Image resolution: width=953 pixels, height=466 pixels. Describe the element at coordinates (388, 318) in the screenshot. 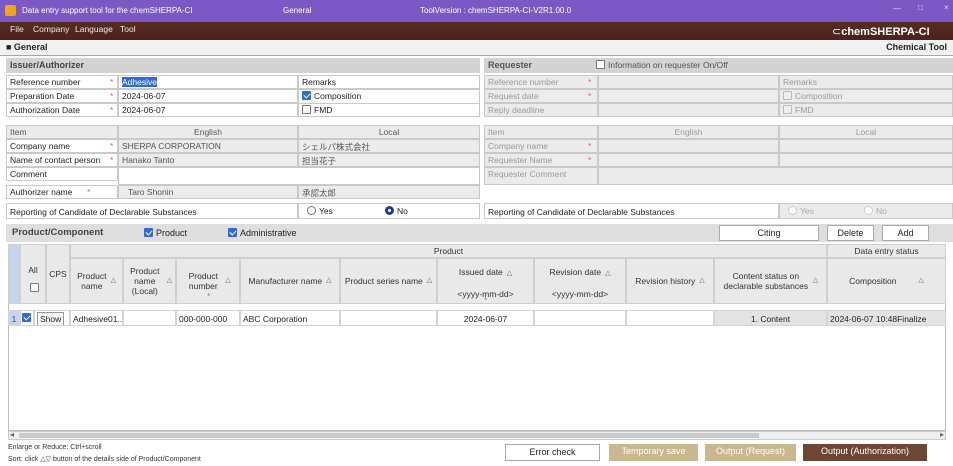

I see `cell-series` at that location.